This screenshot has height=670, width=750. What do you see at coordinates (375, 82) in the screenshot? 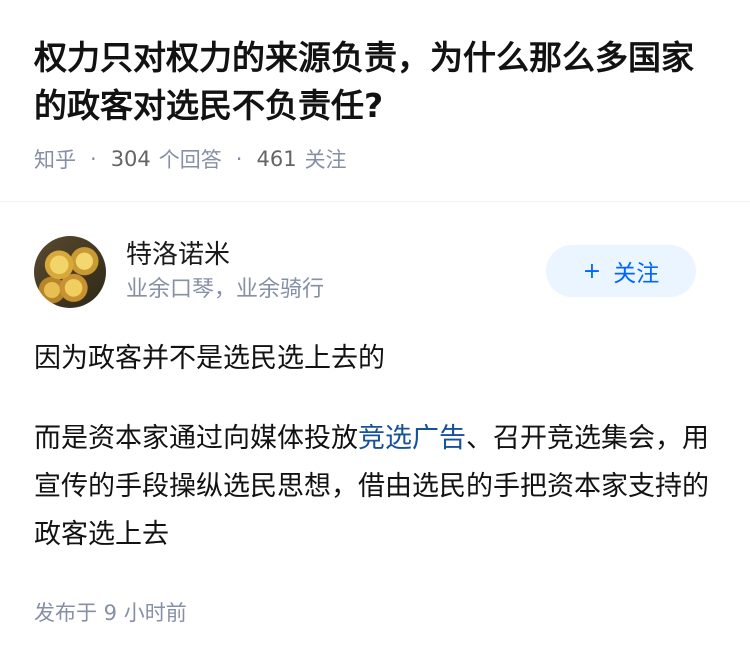
I see `question-title: 权力只对权力的来源负责，为什么那么多国家的政客对选民不负责任?` at bounding box center [375, 82].